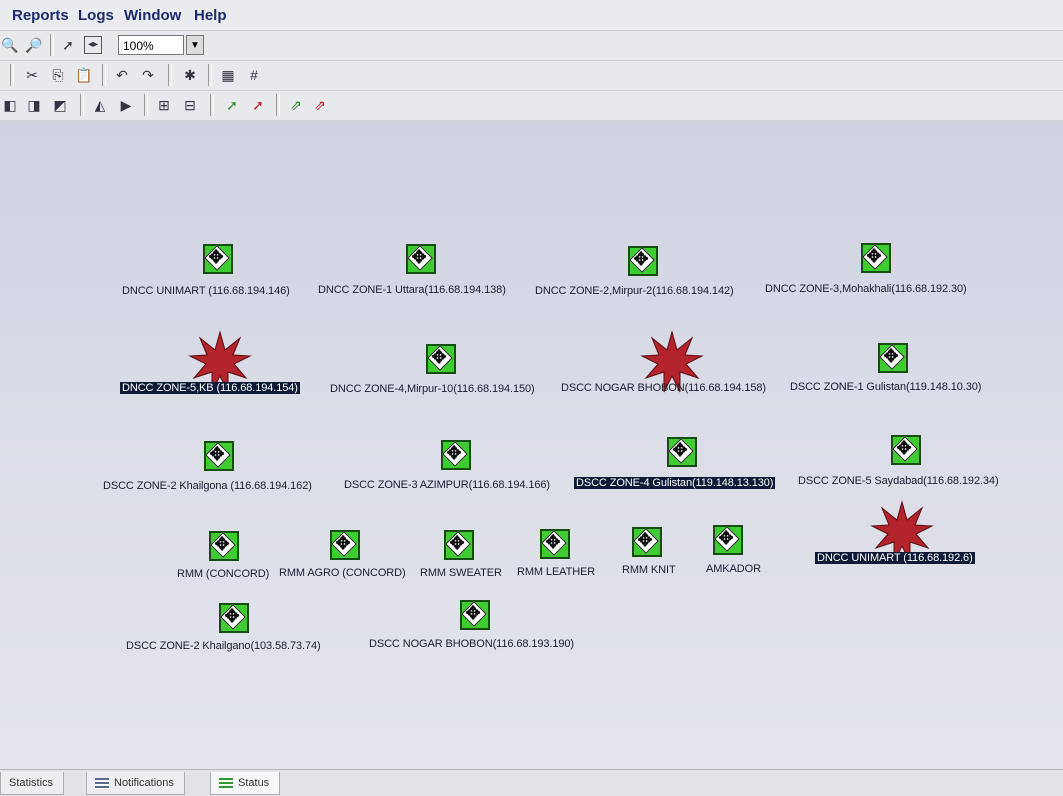 This screenshot has height=796, width=1063. Describe the element at coordinates (40, 15) in the screenshot. I see `menu-reports: Reports` at that location.